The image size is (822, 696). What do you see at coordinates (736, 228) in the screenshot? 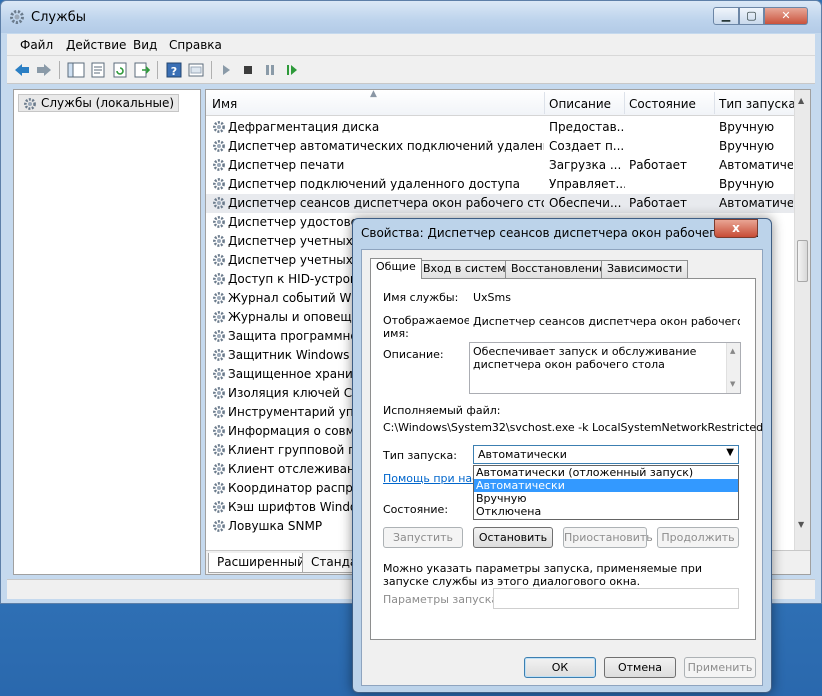
I see `dialog-close-button: x` at bounding box center [736, 228].